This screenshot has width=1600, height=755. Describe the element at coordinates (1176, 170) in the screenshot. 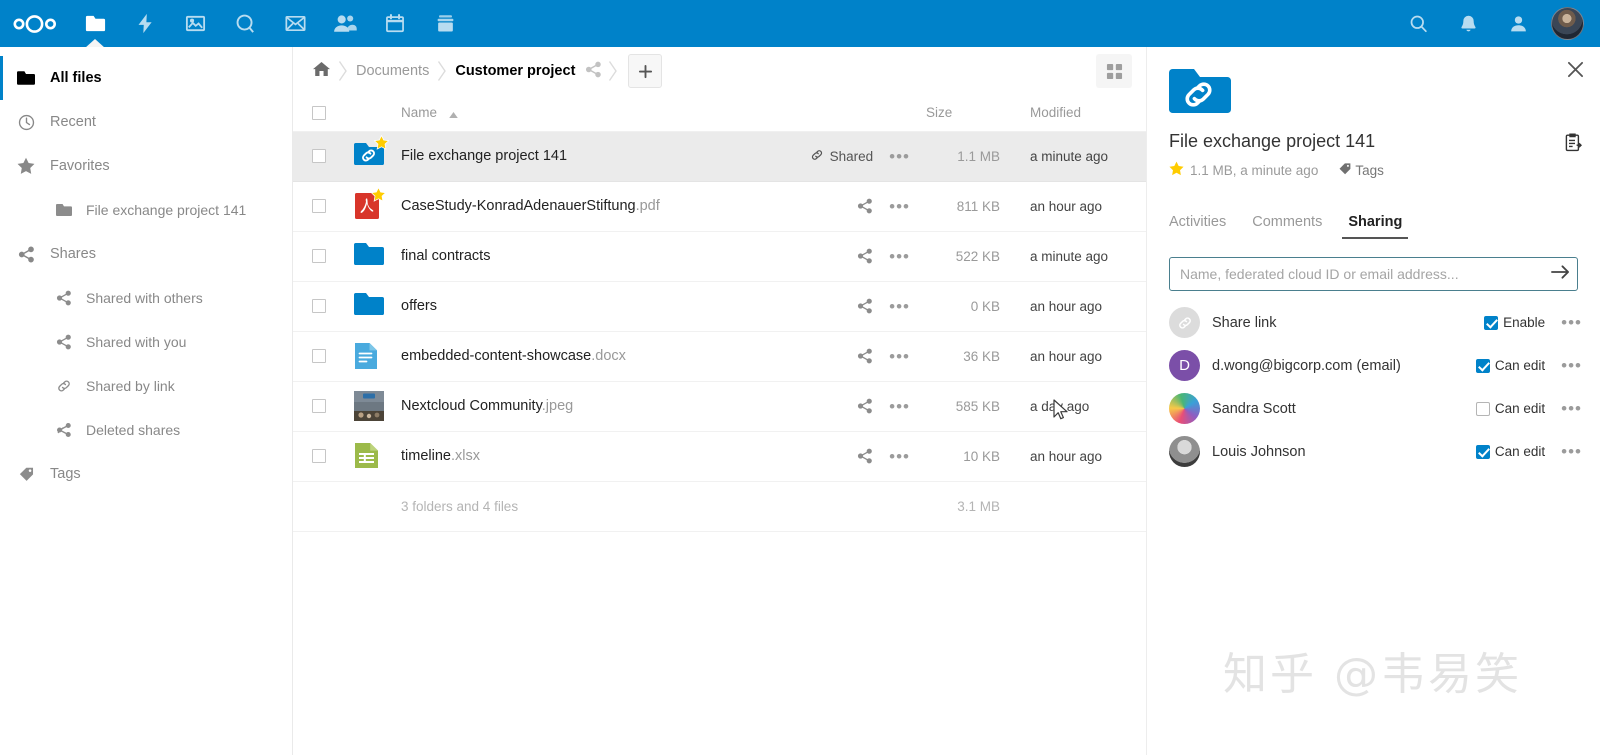

I see `favorite-star-icon` at that location.